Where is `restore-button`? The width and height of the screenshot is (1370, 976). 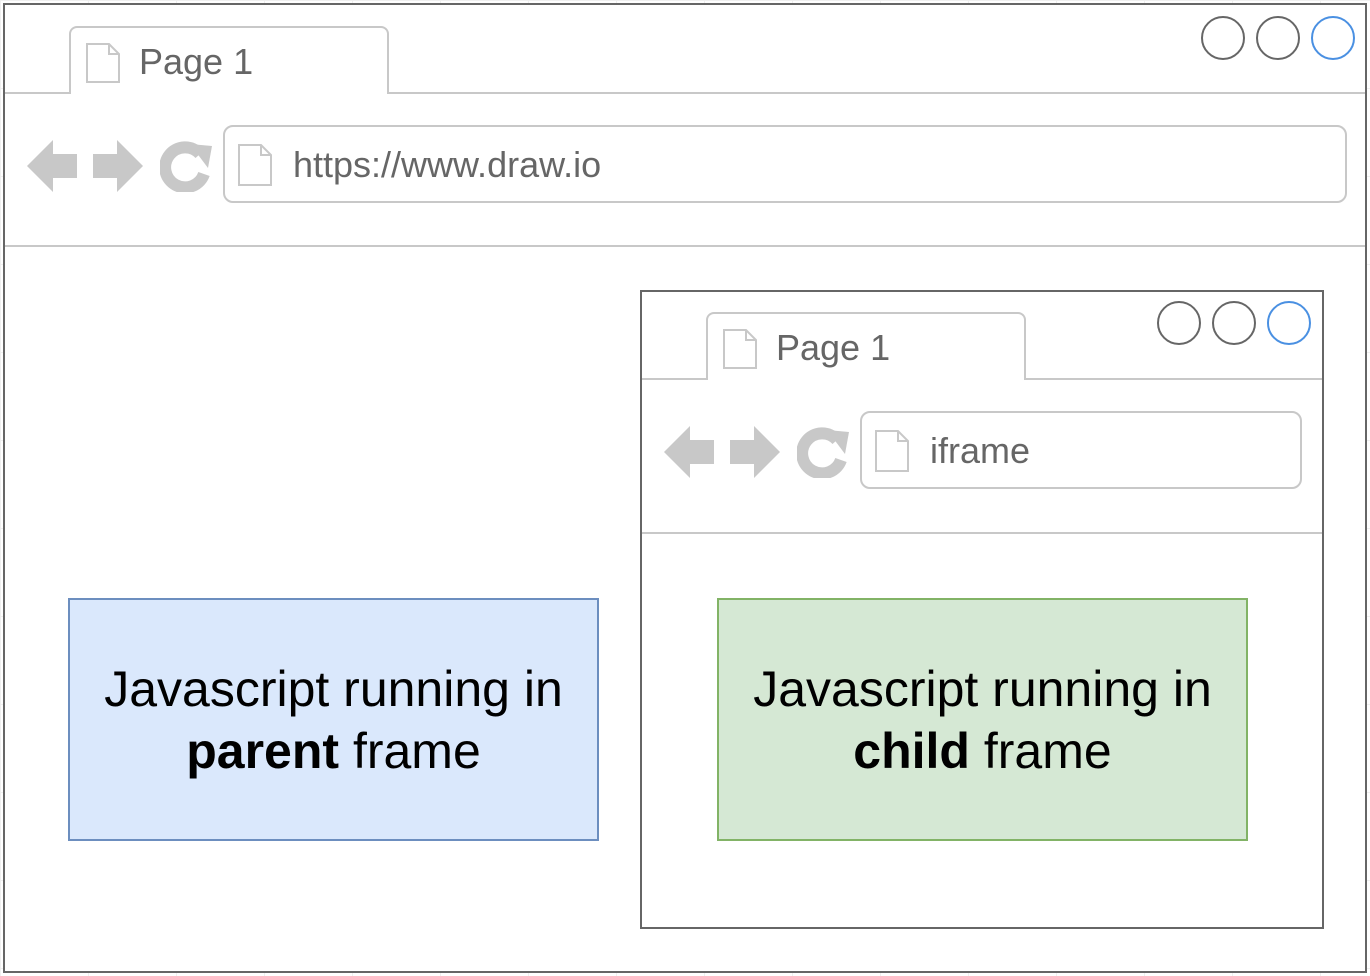
restore-button is located at coordinates (1278, 38).